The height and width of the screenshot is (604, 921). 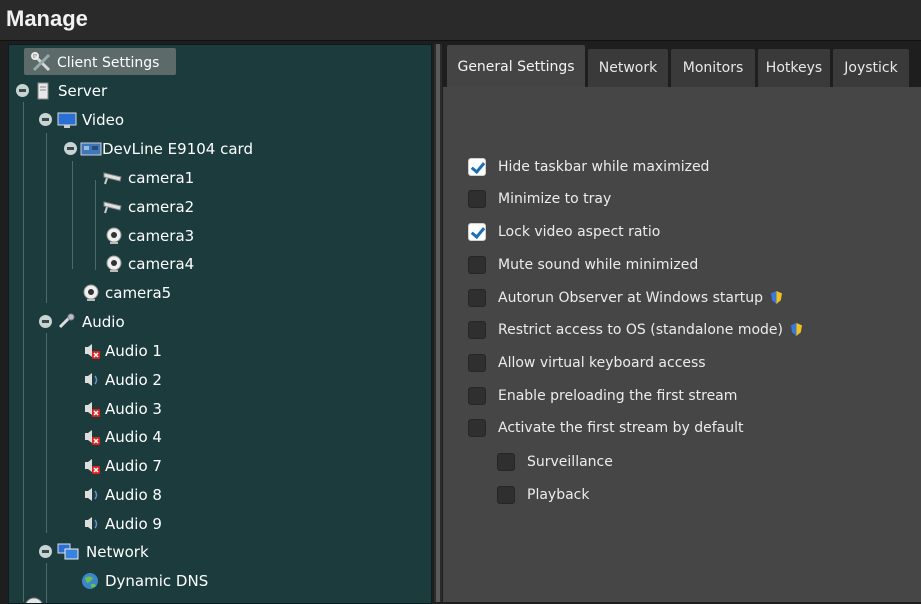 What do you see at coordinates (43, 91) in the screenshot?
I see `server-icon` at bounding box center [43, 91].